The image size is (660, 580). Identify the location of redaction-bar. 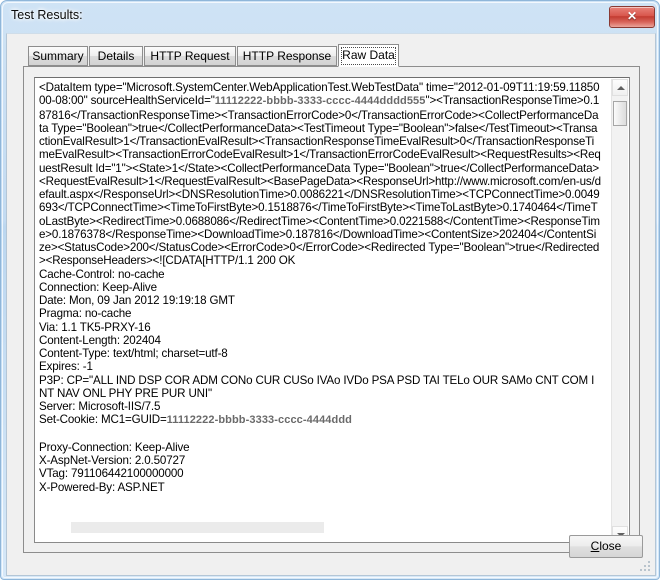
(197, 527).